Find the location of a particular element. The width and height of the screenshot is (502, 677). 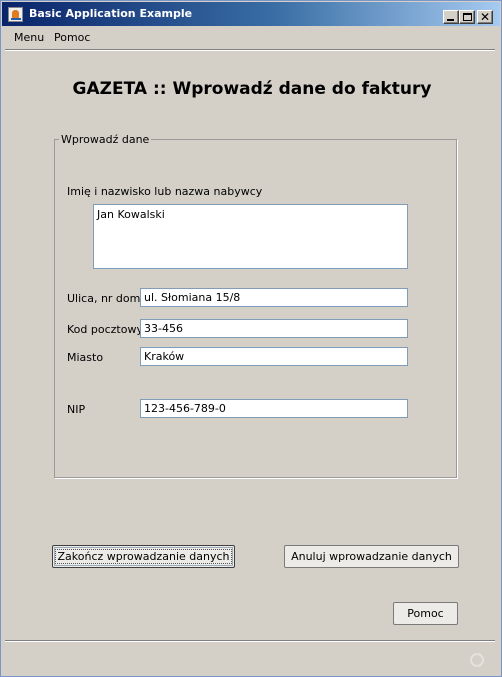

close-icon: ✕ is located at coordinates (485, 17).